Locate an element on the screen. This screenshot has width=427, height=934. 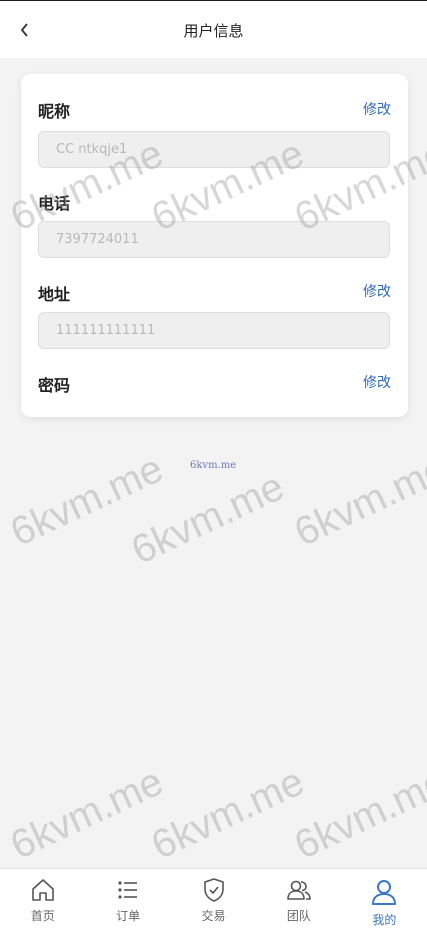
edit-address-button: 修改 is located at coordinates (377, 291).